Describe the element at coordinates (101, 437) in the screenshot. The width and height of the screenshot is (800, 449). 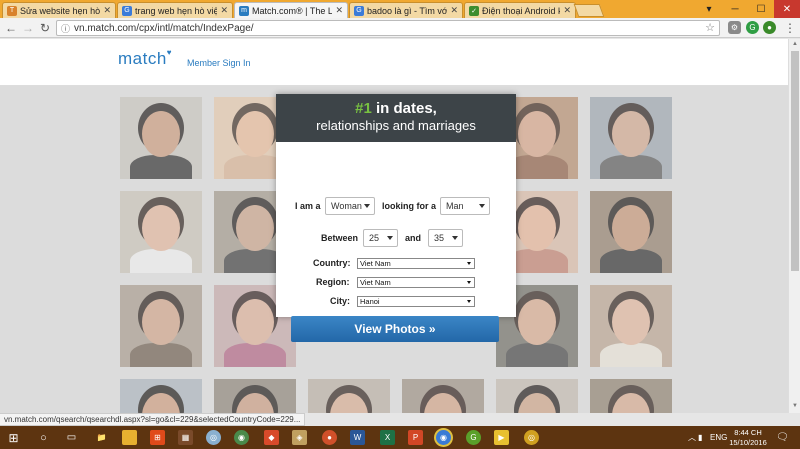
I see `file-explorer-icon: 📁` at that location.